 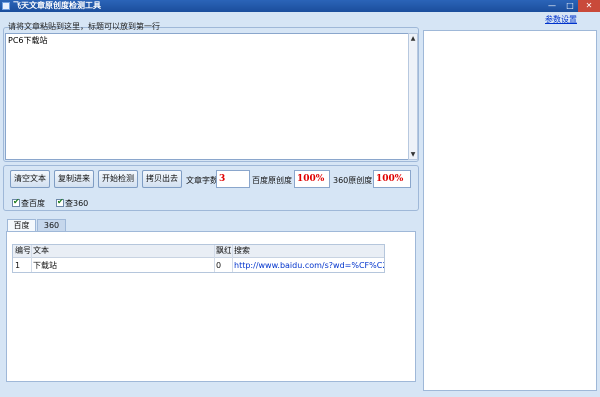 What do you see at coordinates (219, 265) in the screenshot?
I see `table-cell-red: 0` at bounding box center [219, 265].